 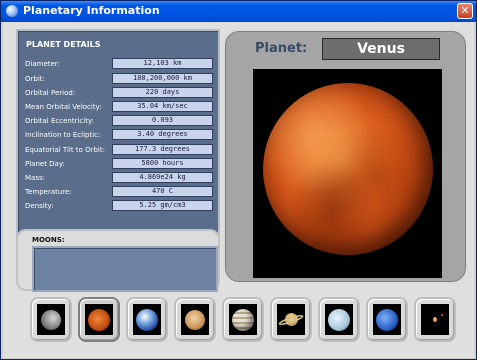 I want to click on app-icon, so click(x=12, y=11).